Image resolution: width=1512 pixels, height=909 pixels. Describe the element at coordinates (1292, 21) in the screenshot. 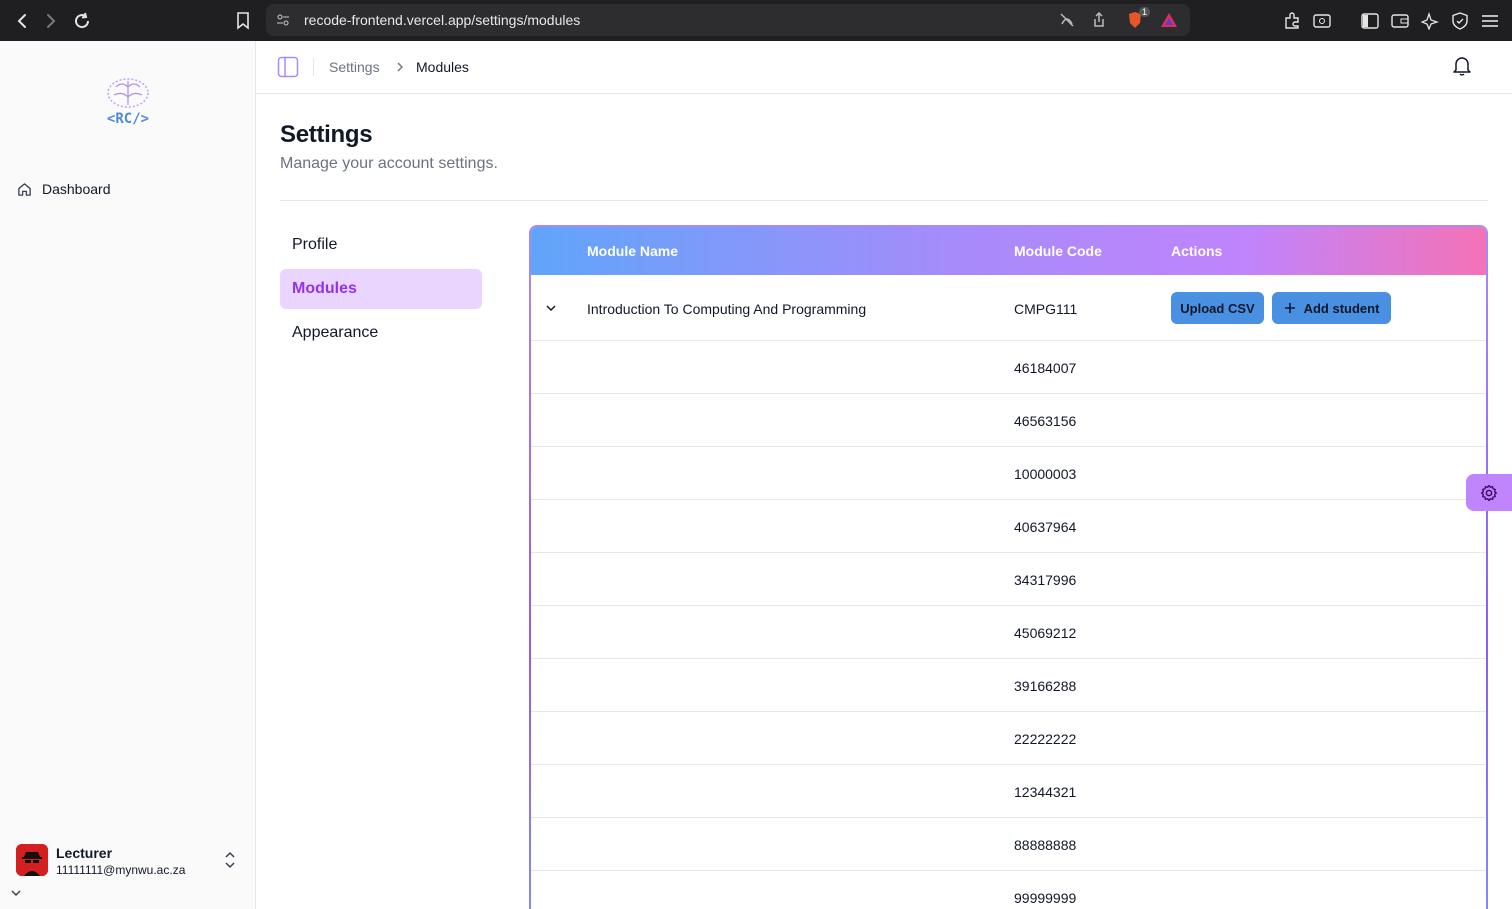

I see `extensions-icon` at that location.